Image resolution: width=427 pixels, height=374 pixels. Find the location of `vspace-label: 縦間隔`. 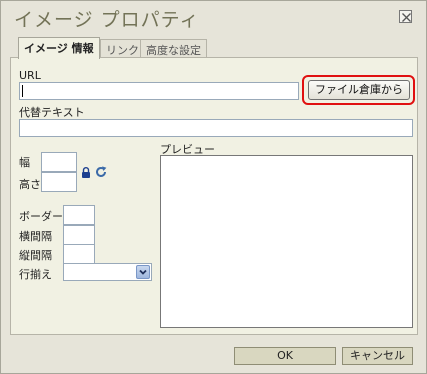

vspace-label: 縦間隔 is located at coordinates (35, 255).